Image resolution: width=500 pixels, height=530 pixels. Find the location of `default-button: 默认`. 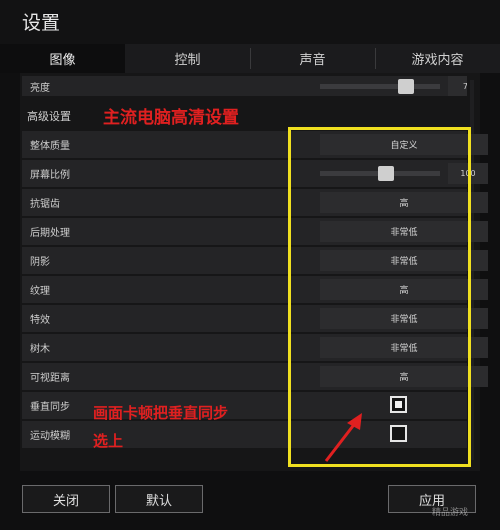

default-button: 默认 is located at coordinates (159, 499).